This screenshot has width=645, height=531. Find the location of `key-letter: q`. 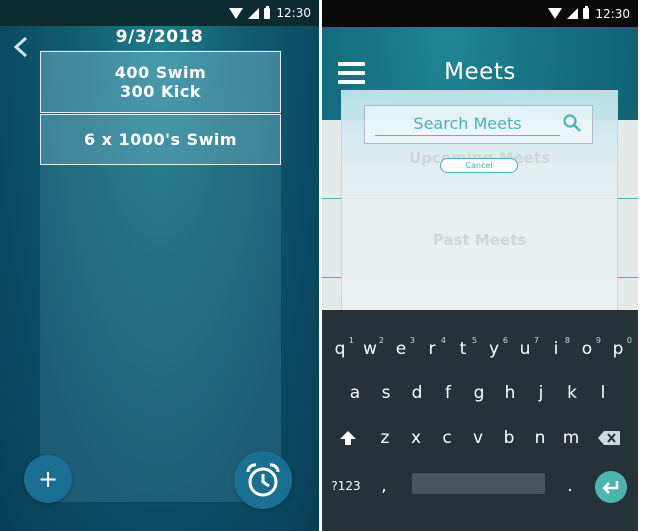

key-letter: q is located at coordinates (340, 349).